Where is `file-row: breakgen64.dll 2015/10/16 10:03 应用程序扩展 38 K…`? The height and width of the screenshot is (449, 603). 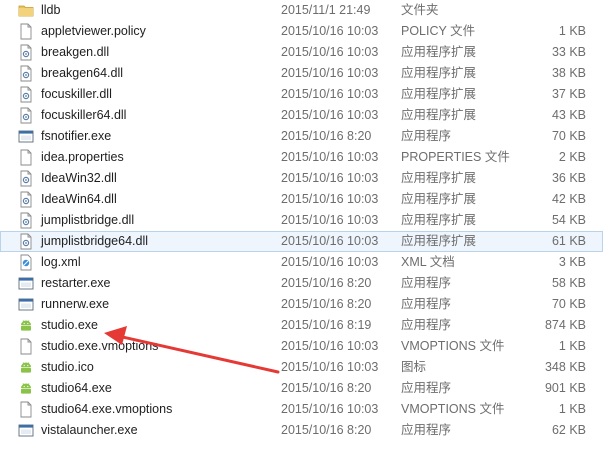 file-row: breakgen64.dll 2015/10/16 10:03 应用程序扩展 38 K… is located at coordinates (301, 73).